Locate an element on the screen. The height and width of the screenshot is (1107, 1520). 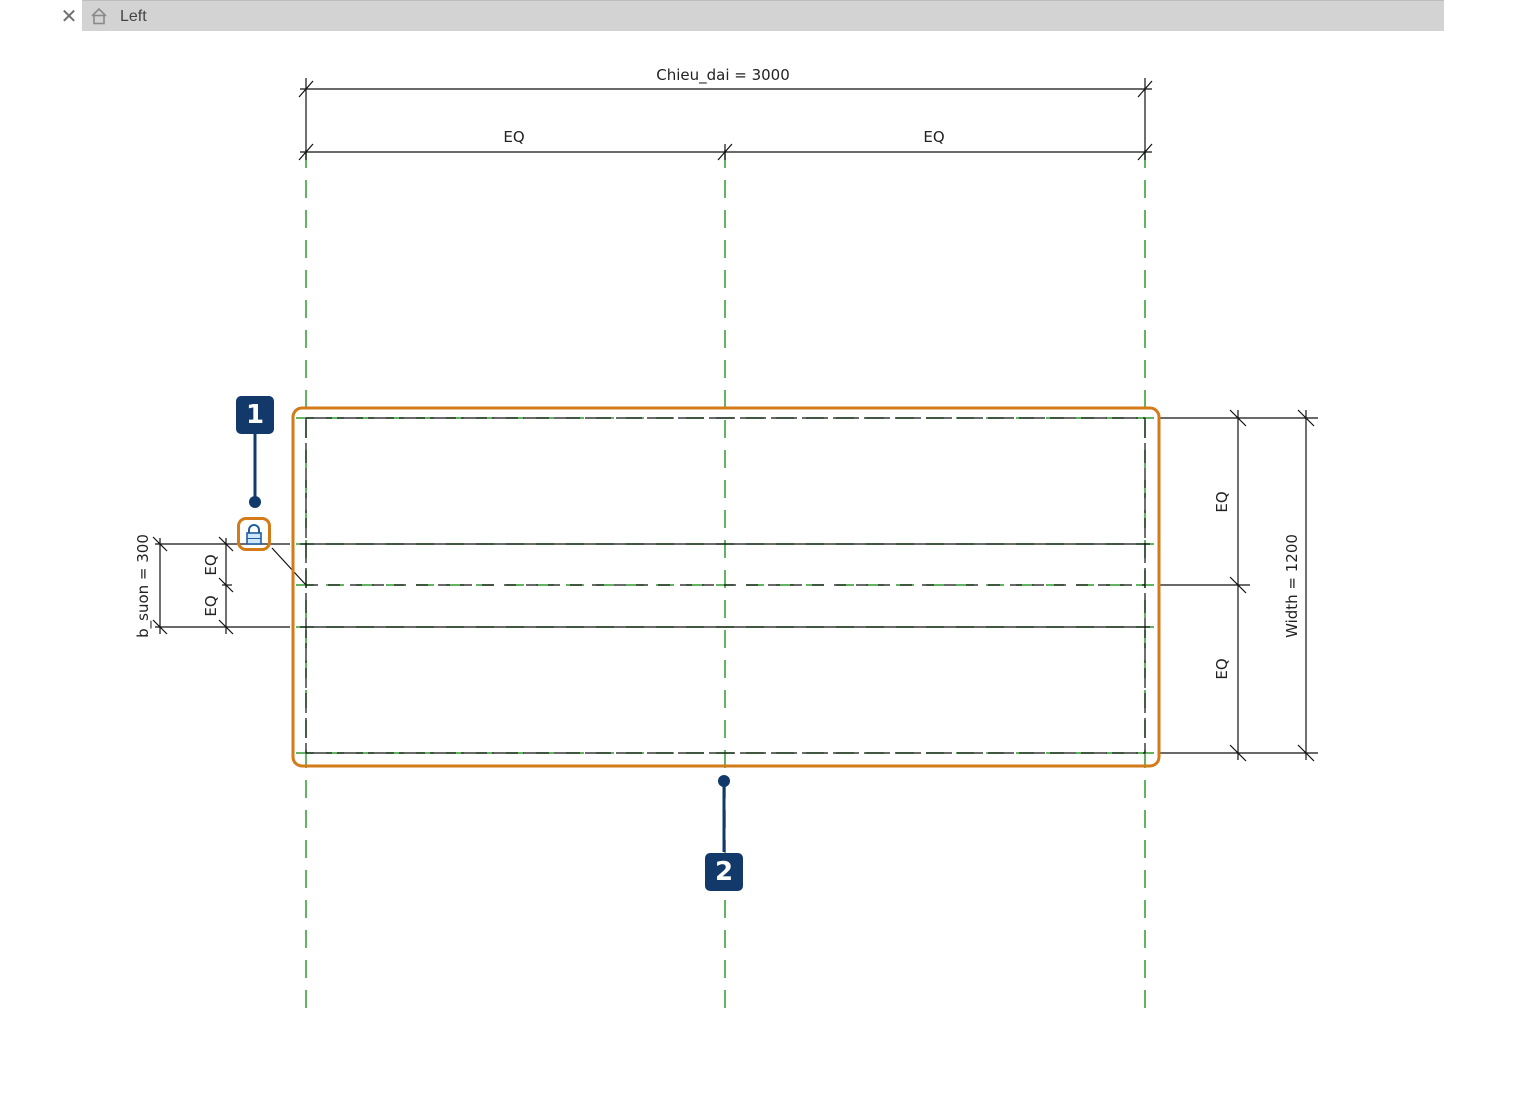
dimension-eq-left-bottom-label: EQ is located at coordinates (211, 605).